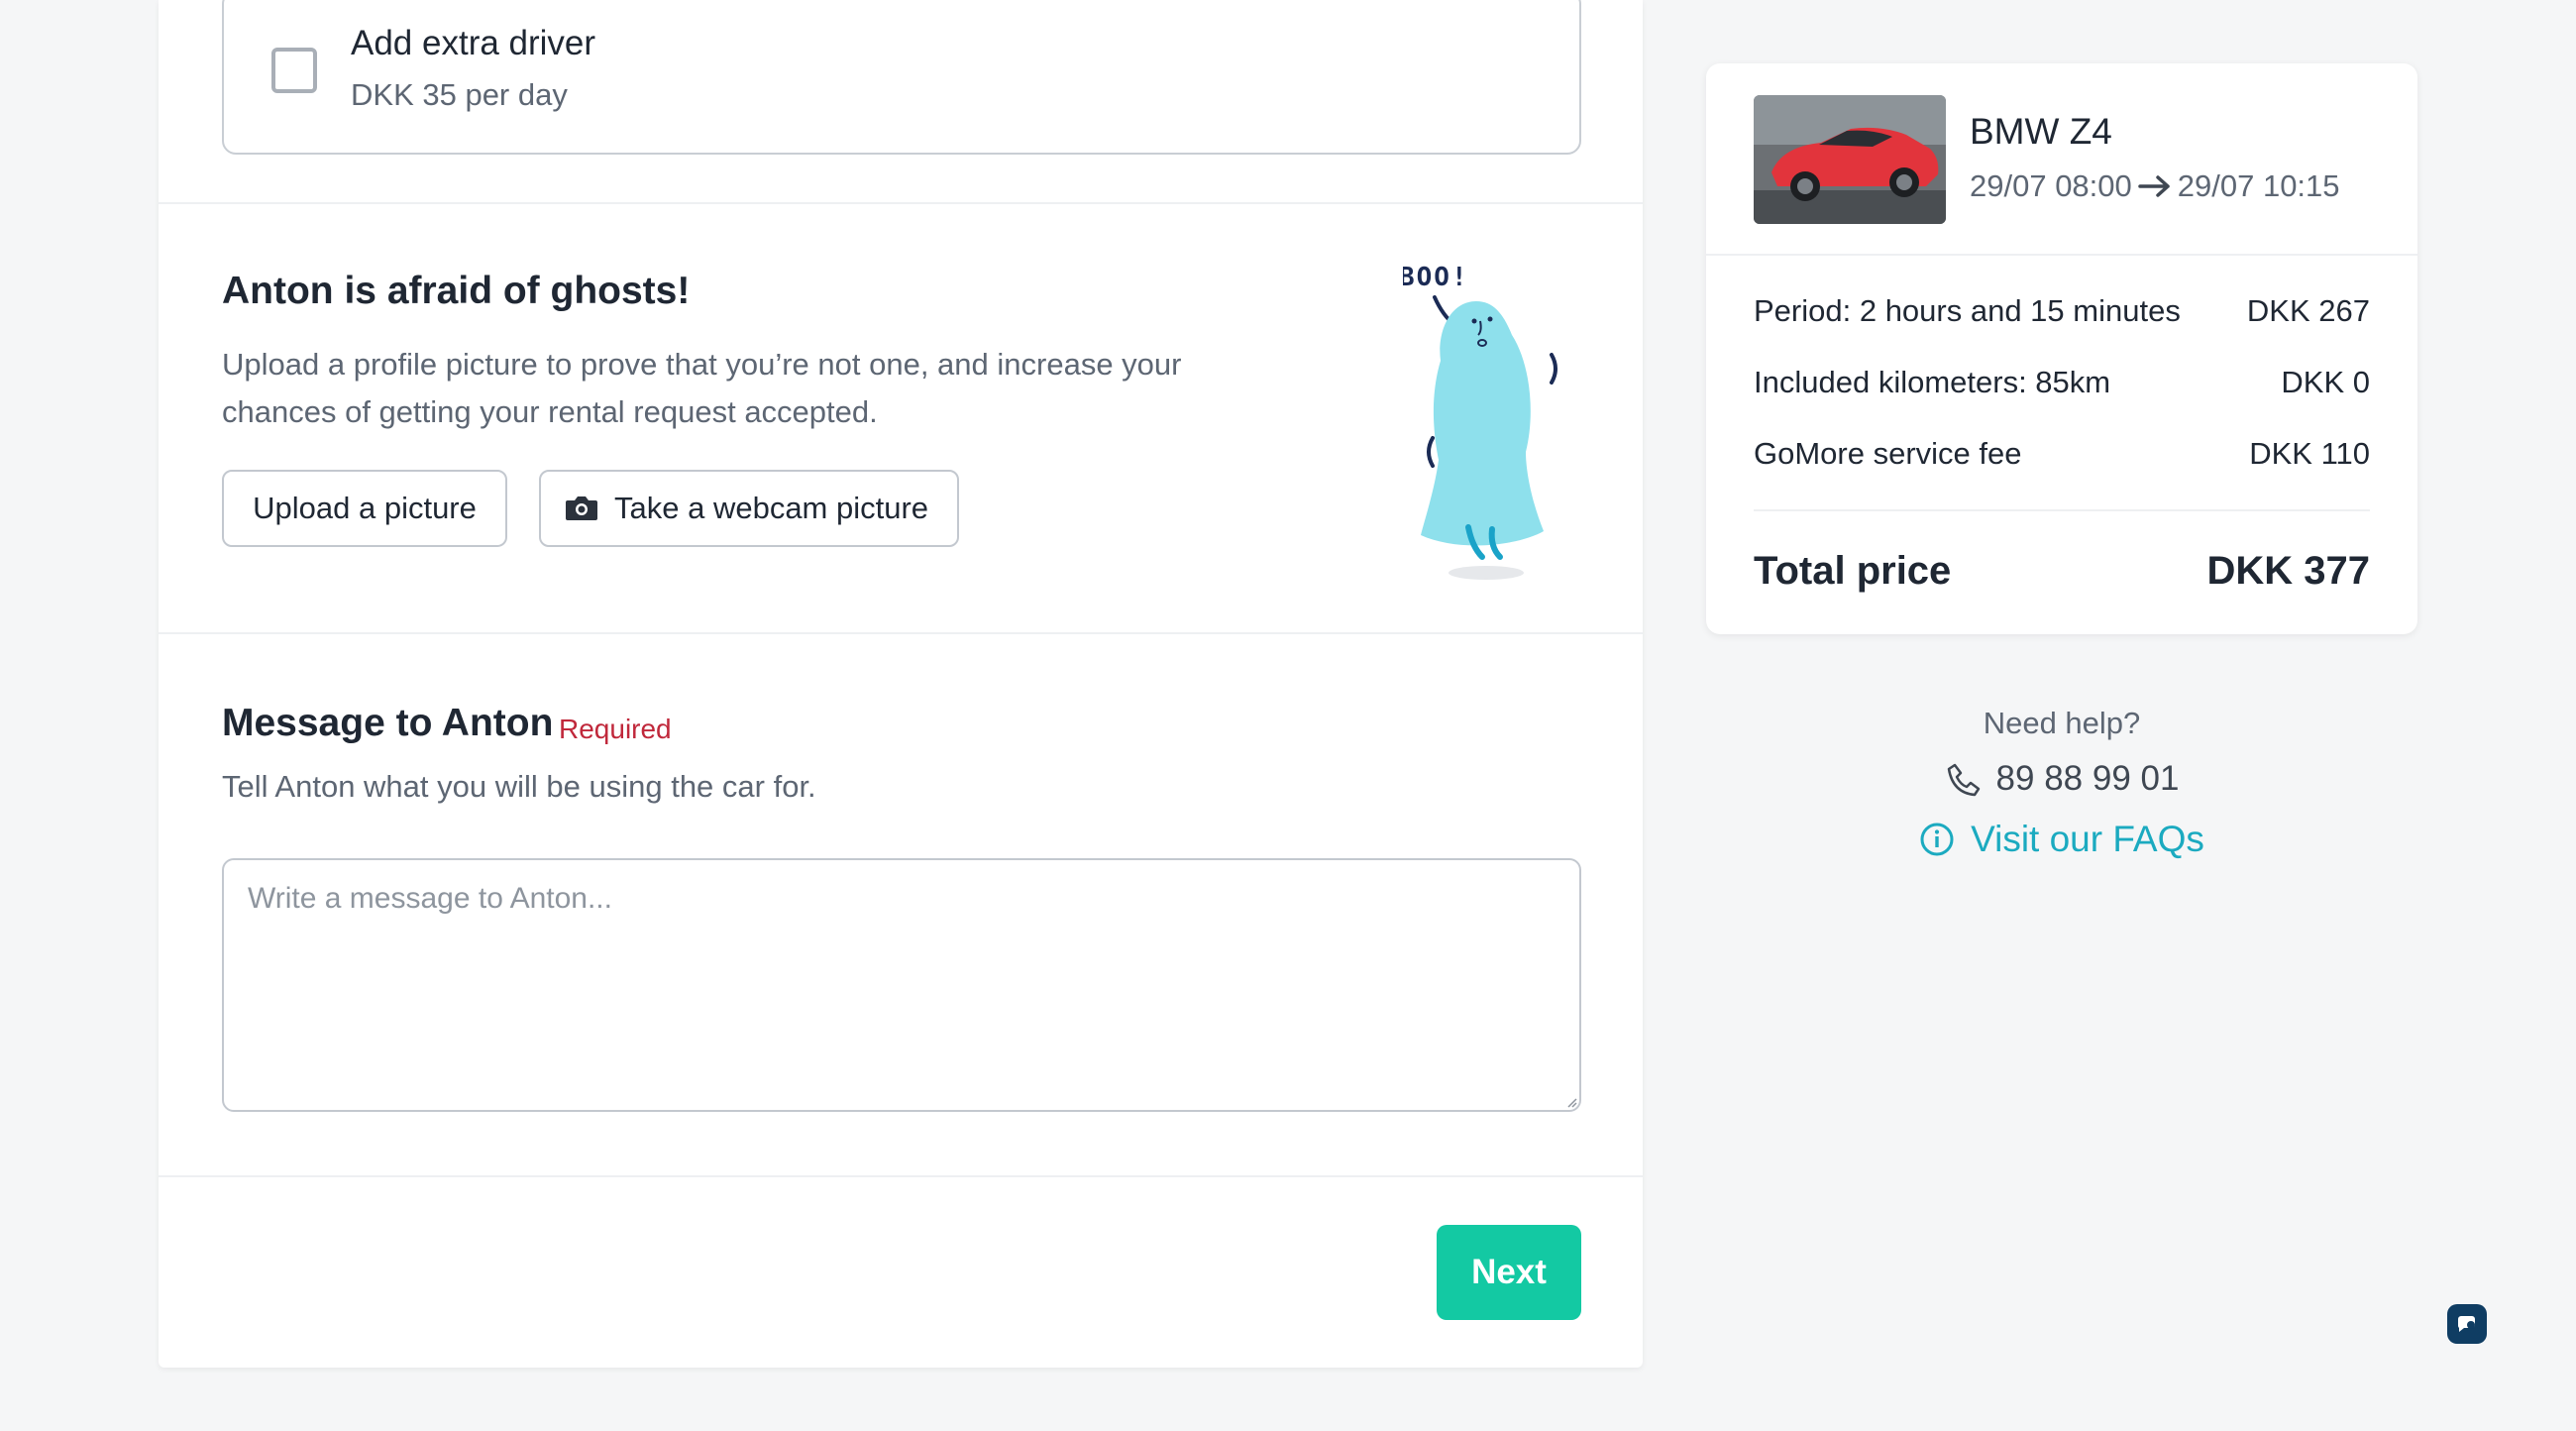 The image size is (2576, 1431). I want to click on total-price-label: Total price, so click(1853, 571).